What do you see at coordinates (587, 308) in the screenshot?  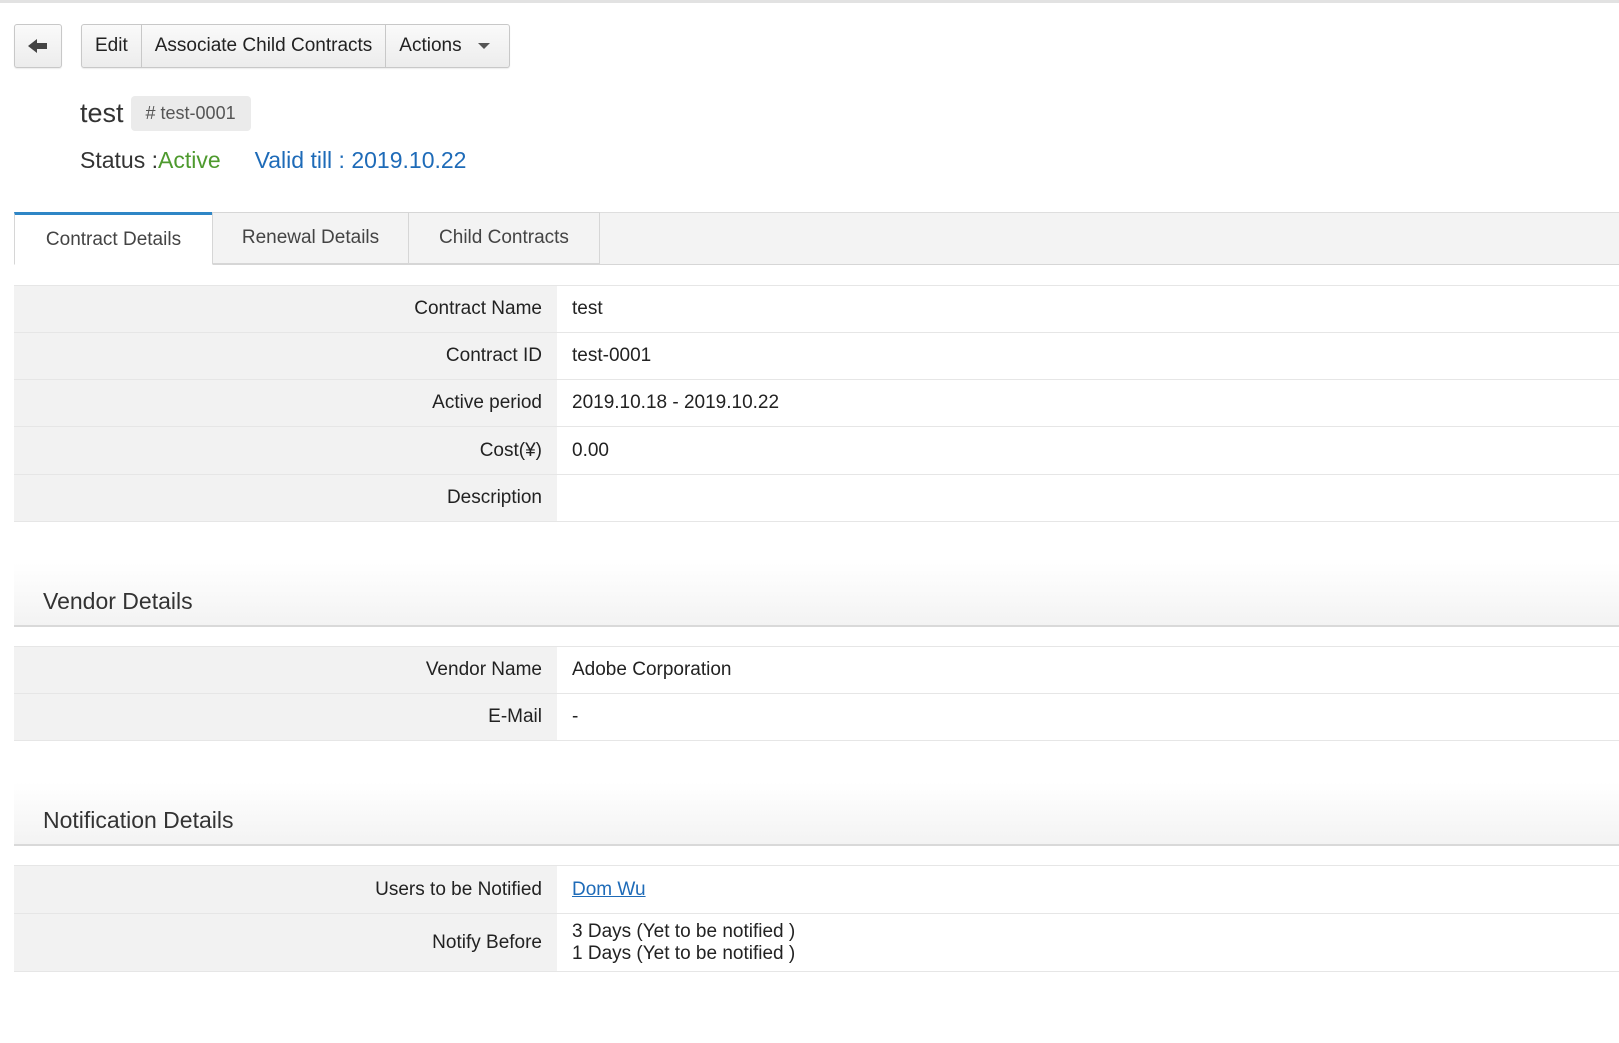 I see `field-value: test` at bounding box center [587, 308].